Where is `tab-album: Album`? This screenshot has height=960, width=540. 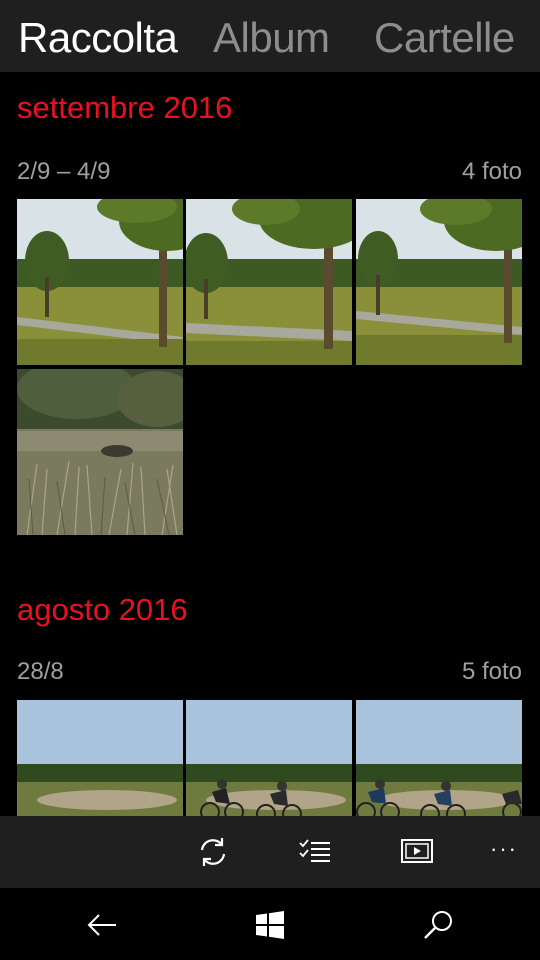
tab-album: Album is located at coordinates (271, 38).